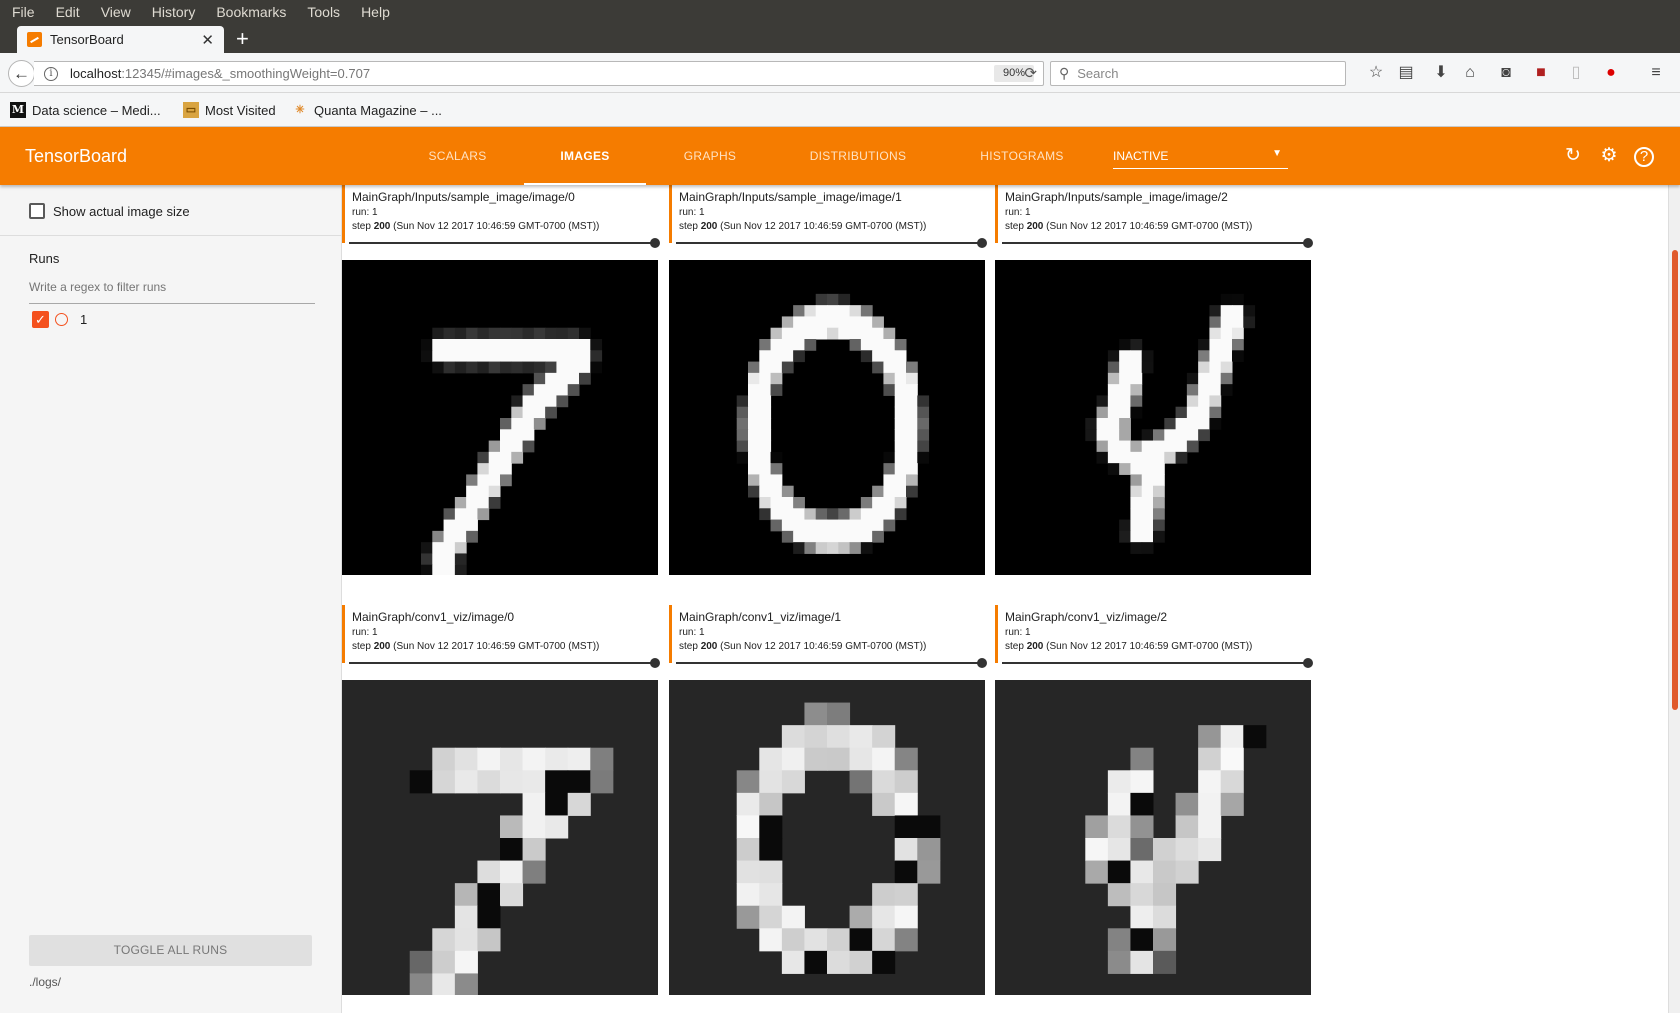 This screenshot has height=1013, width=1680. I want to click on dropdown-arrow-icon: ▼, so click(1277, 153).